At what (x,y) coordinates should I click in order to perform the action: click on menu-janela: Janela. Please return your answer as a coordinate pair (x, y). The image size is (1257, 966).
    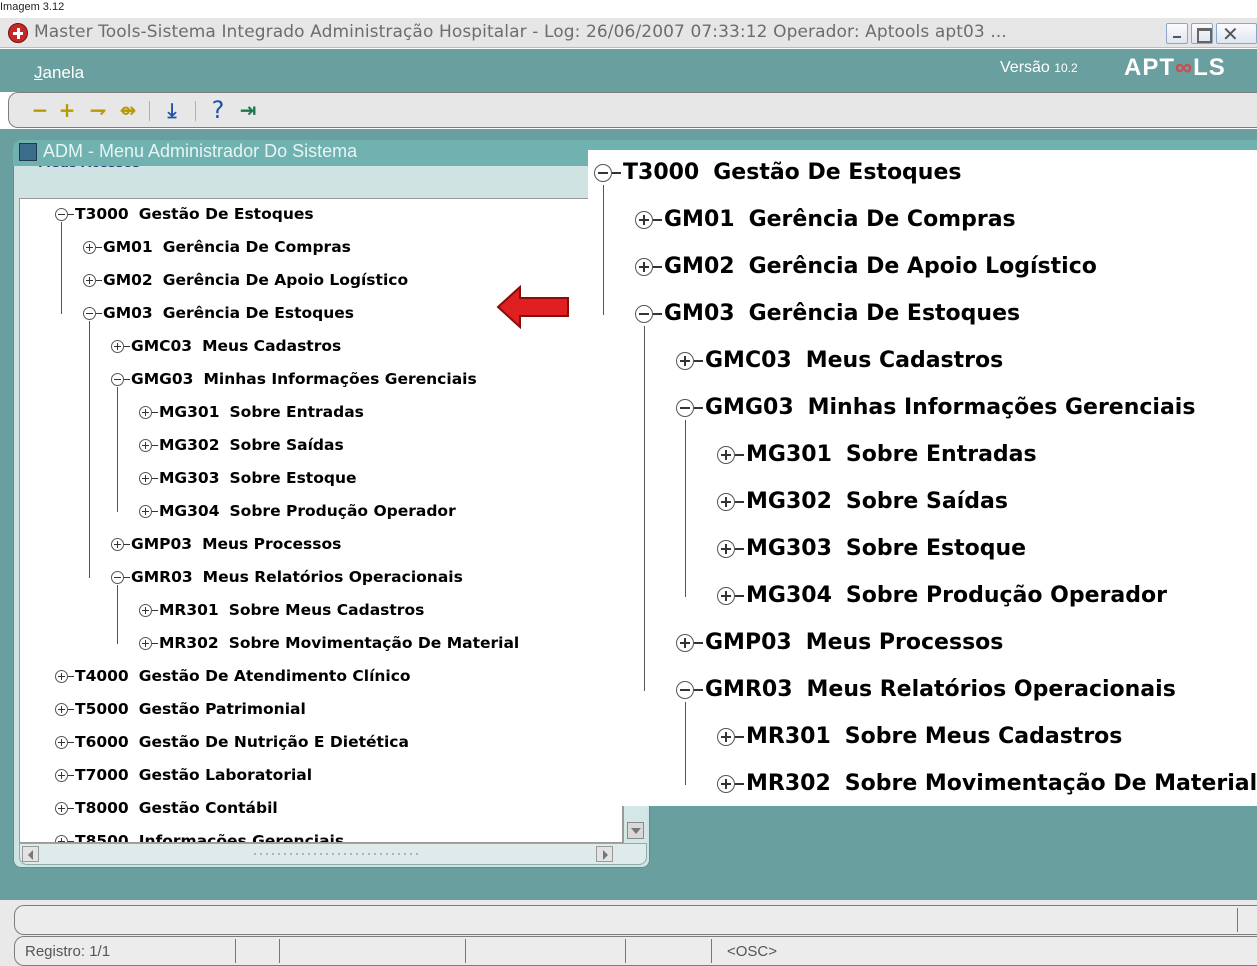
    Looking at the image, I should click on (59, 73).